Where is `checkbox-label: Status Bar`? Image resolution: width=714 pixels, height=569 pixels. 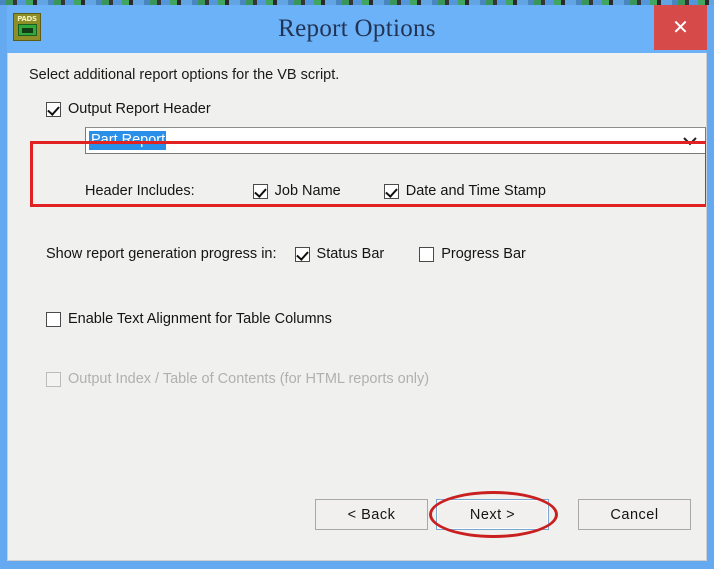
checkbox-label: Status Bar is located at coordinates (350, 254).